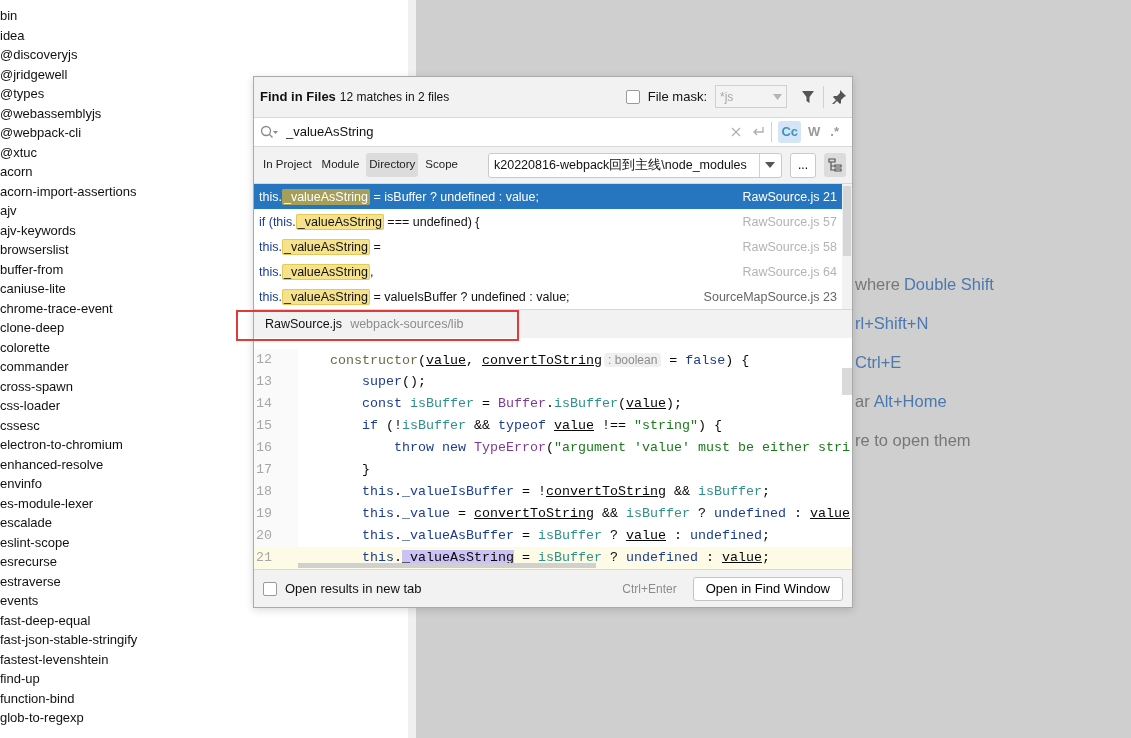 This screenshot has height=738, width=1131. What do you see at coordinates (30, 406) in the screenshot?
I see `tree-item: css-loader` at bounding box center [30, 406].